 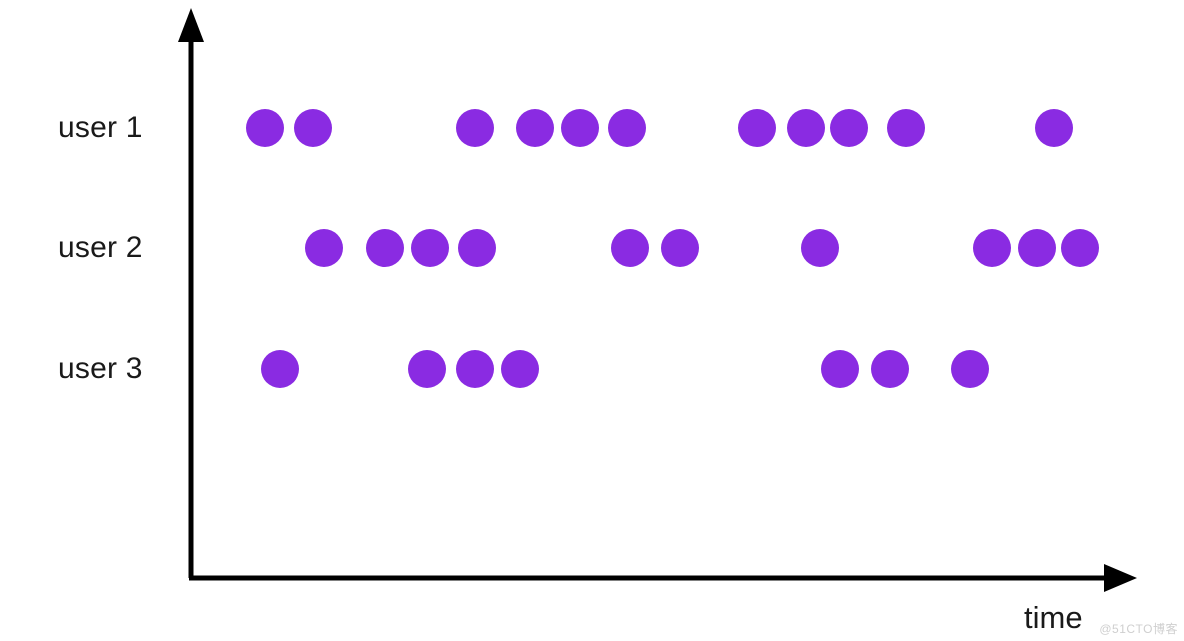 What do you see at coordinates (1053, 617) in the screenshot?
I see `x-axis-title: time` at bounding box center [1053, 617].